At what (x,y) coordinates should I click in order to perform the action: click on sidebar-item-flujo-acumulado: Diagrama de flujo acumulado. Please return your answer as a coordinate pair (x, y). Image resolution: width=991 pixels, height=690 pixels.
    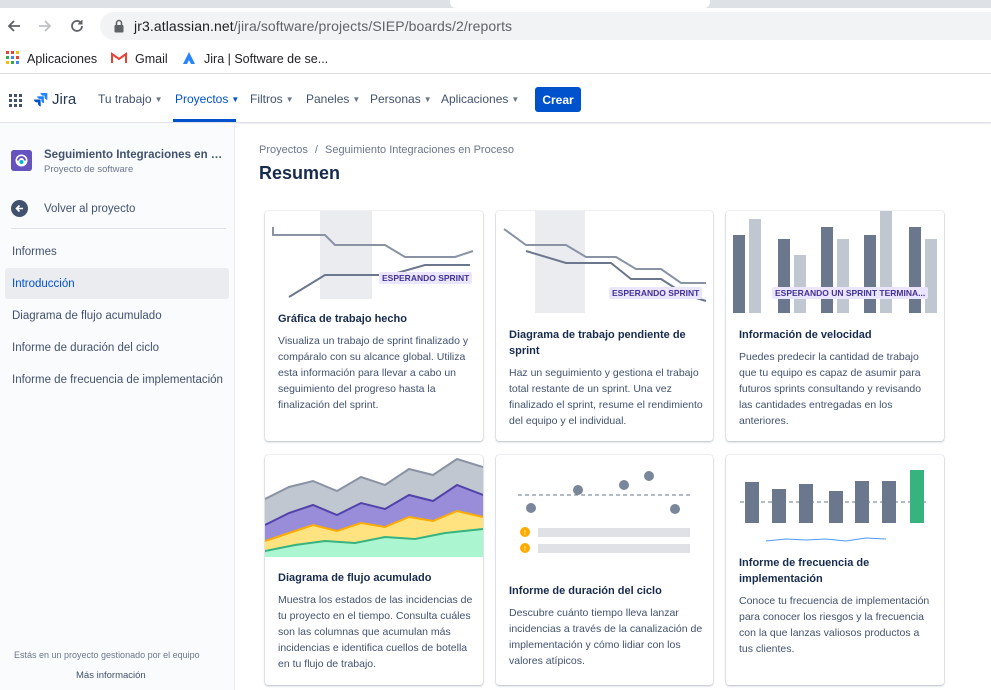
    Looking at the image, I should click on (117, 315).